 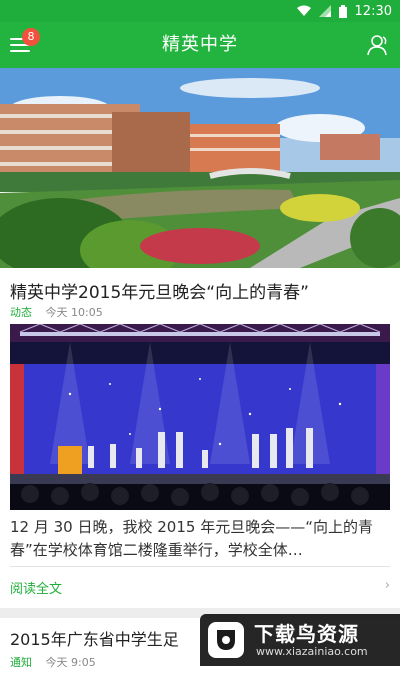 I want to click on watermark-overlay: 下载鸟资源 www.xiazainiao.com, so click(x=300, y=640).